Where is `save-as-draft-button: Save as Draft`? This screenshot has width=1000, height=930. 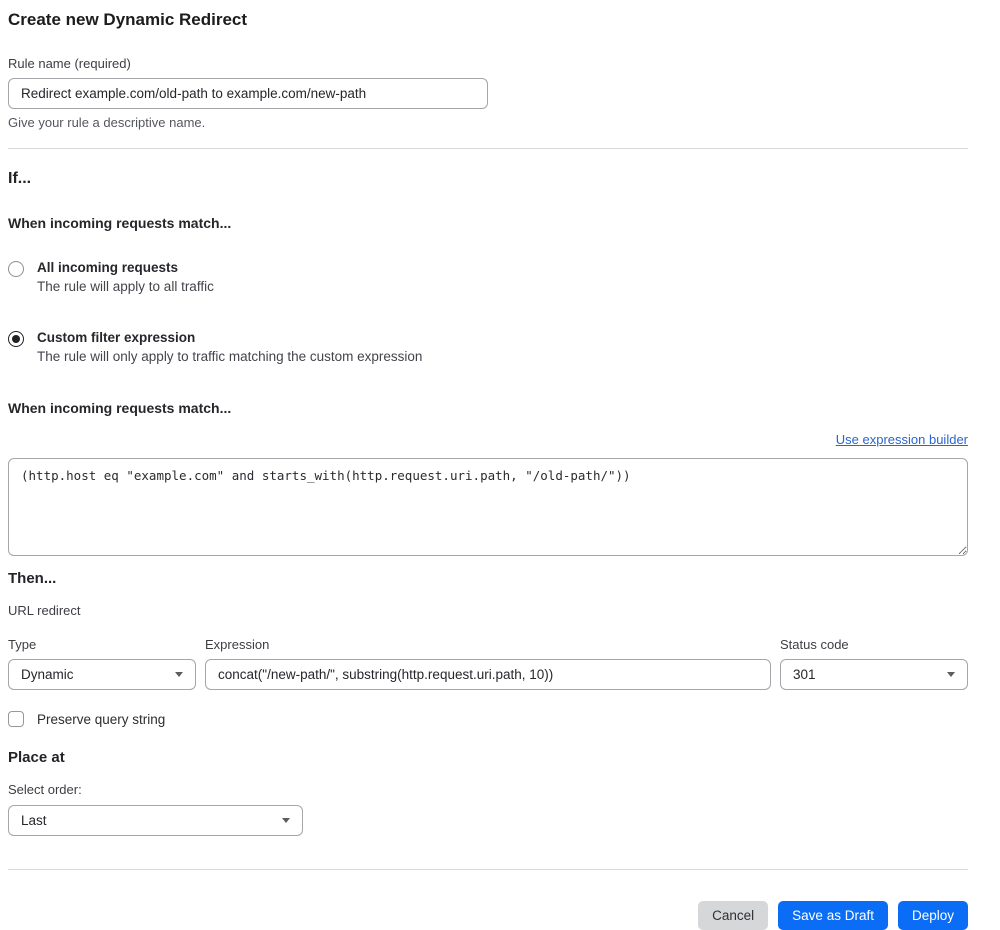 save-as-draft-button: Save as Draft is located at coordinates (833, 915).